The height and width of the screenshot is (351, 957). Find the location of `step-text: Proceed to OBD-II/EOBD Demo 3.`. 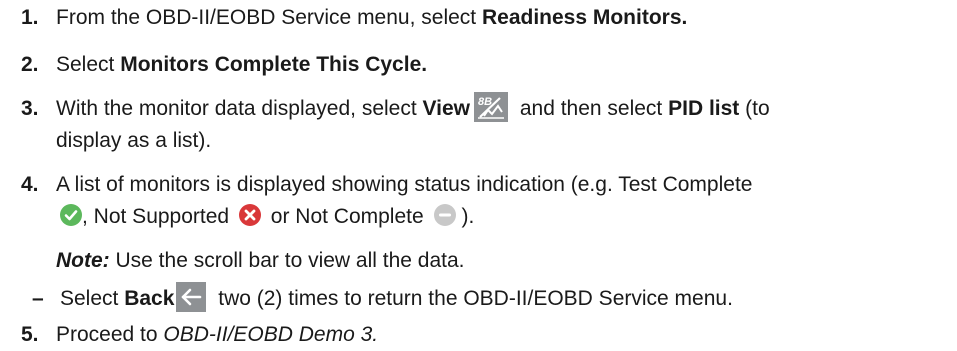

step-text: Proceed to OBD-II/EOBD Demo 3. is located at coordinates (217, 334).